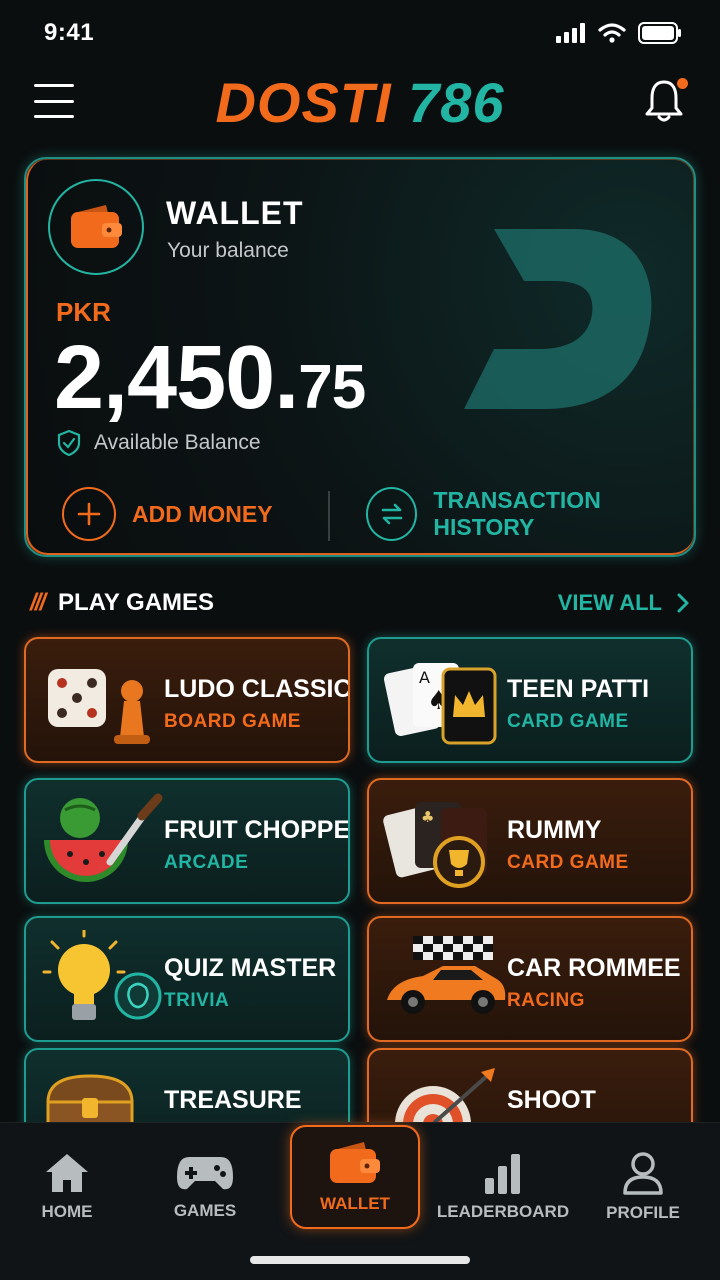 The height and width of the screenshot is (1280, 720). What do you see at coordinates (456, 102) in the screenshot?
I see `logo-text-secondary: 786` at bounding box center [456, 102].